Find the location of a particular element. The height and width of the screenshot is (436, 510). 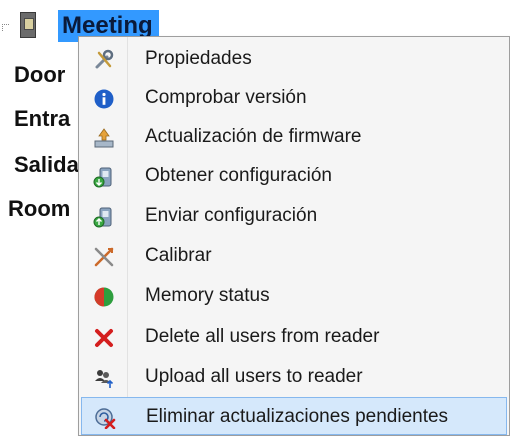

menu-item-eliminar-actualizaciones: Eliminar actualizaciones pendientes is located at coordinates (294, 416).